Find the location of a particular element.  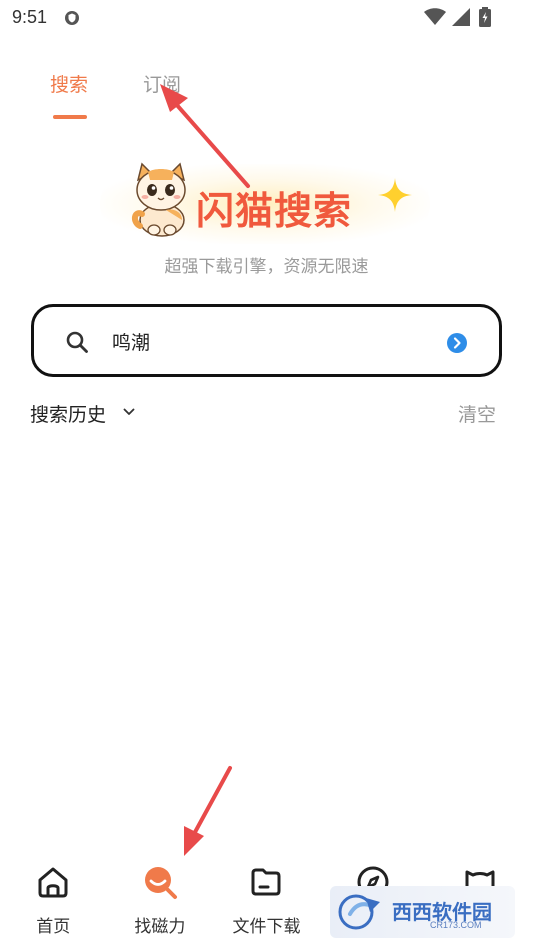

nav-find-magnet: 找磁力 is located at coordinates (160, 899).